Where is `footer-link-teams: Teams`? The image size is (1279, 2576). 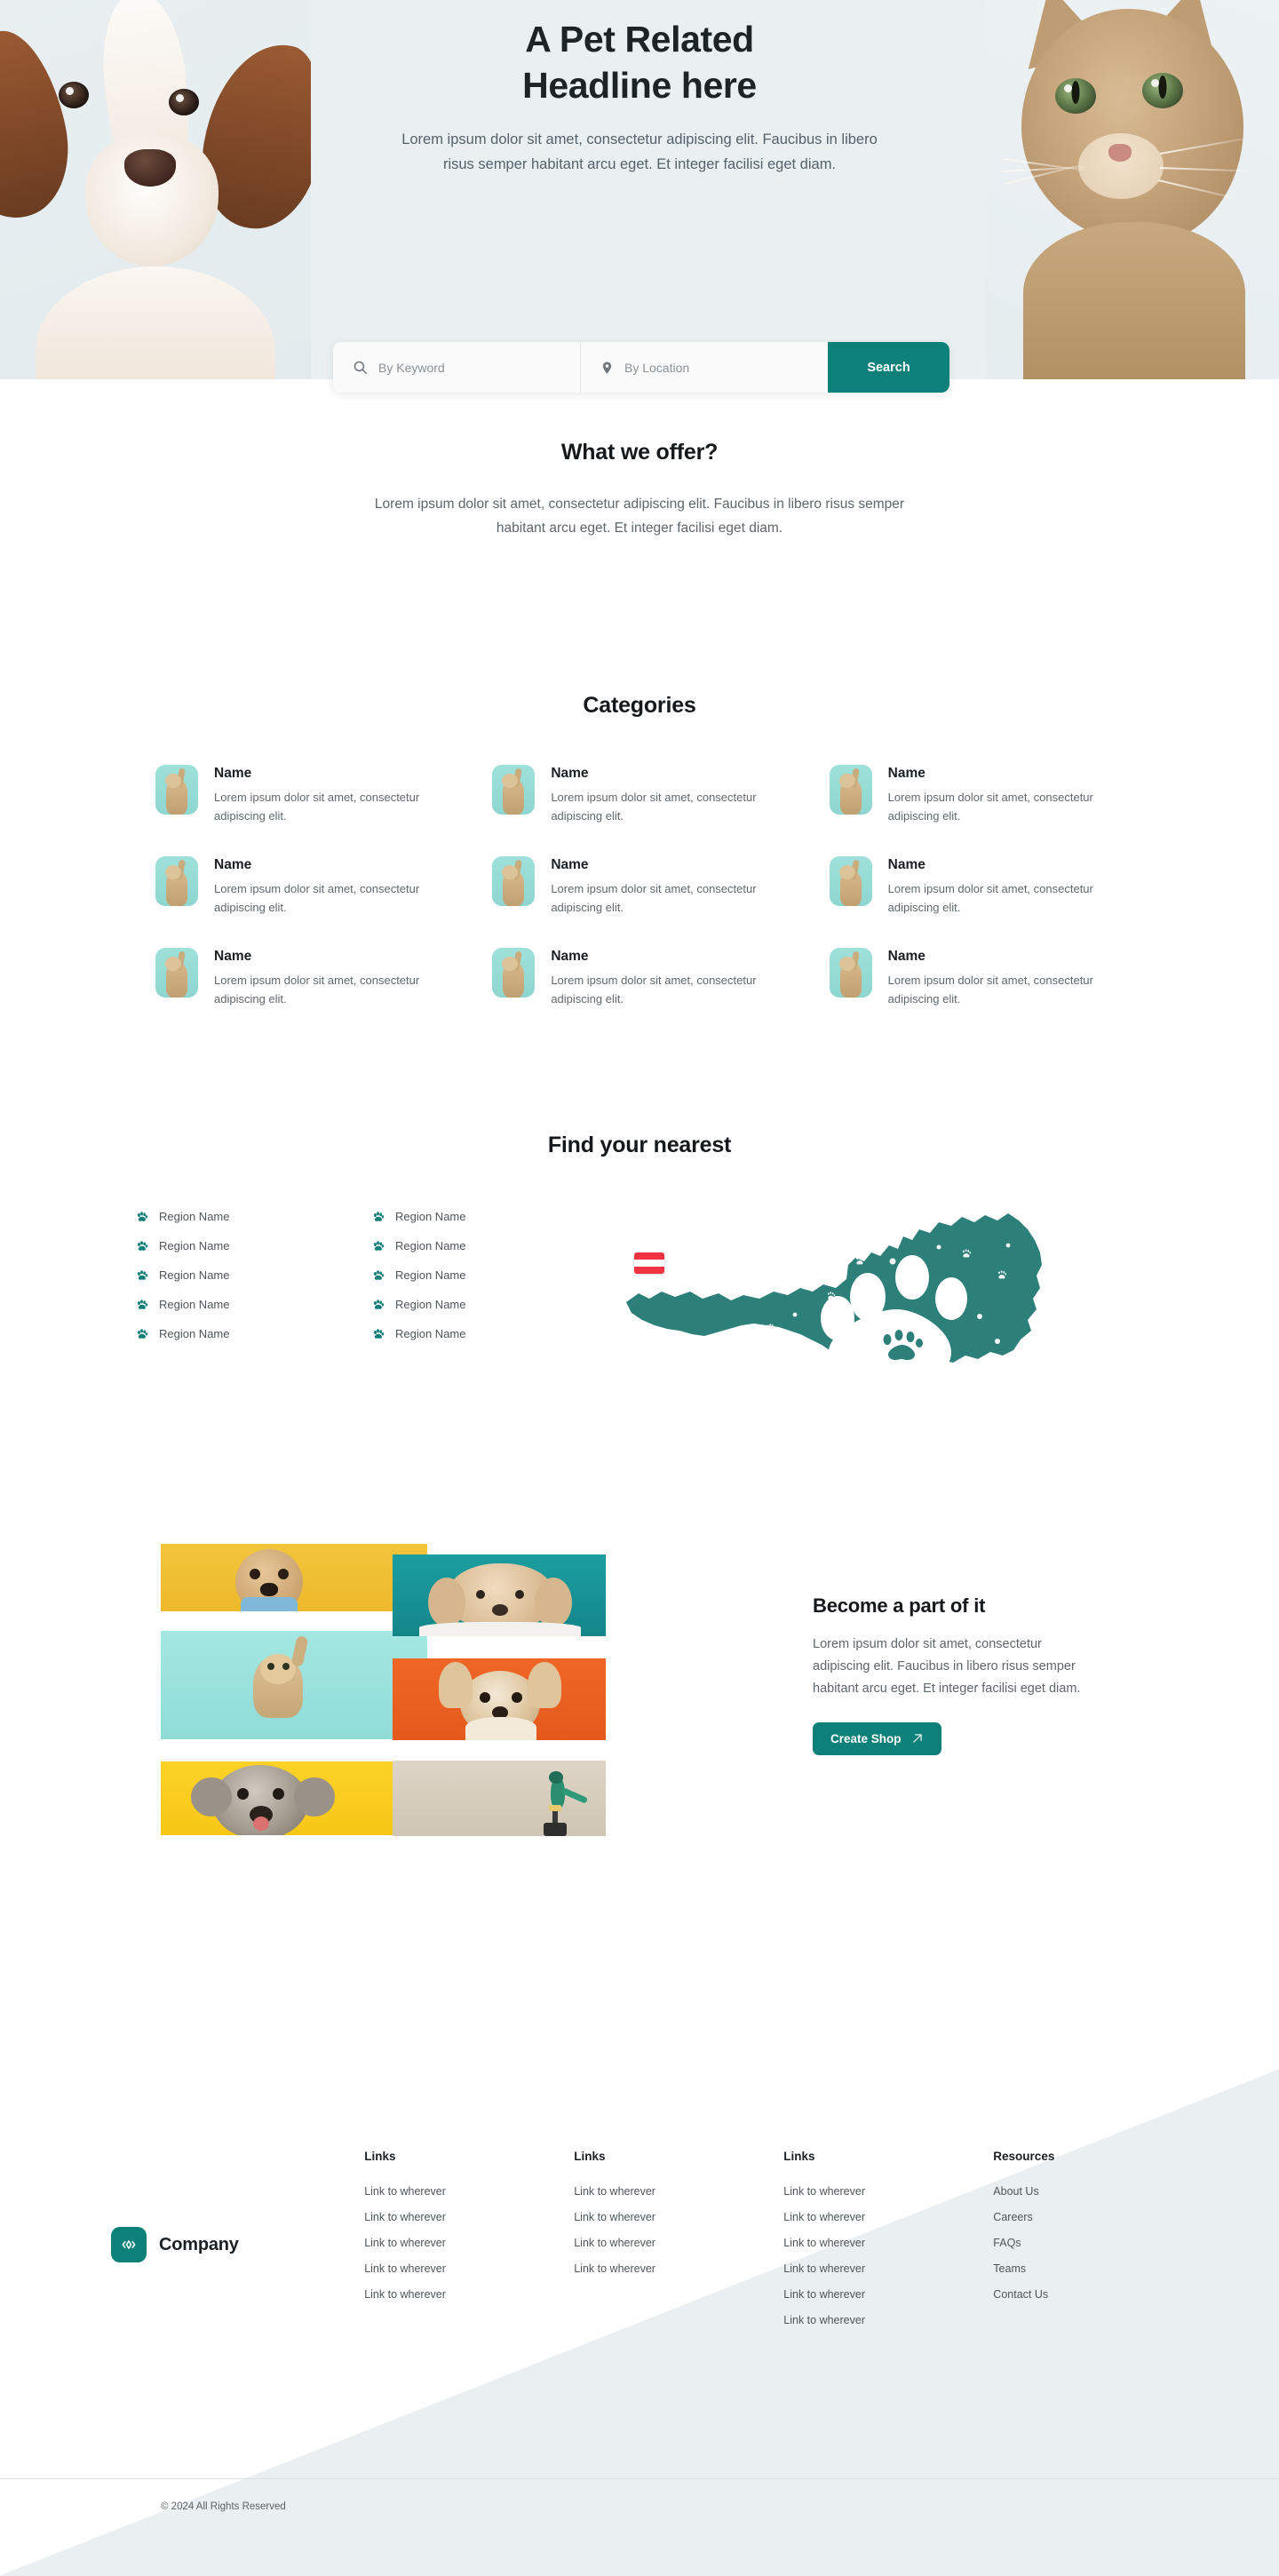
footer-link-teams: Teams is located at coordinates (1080, 2268).